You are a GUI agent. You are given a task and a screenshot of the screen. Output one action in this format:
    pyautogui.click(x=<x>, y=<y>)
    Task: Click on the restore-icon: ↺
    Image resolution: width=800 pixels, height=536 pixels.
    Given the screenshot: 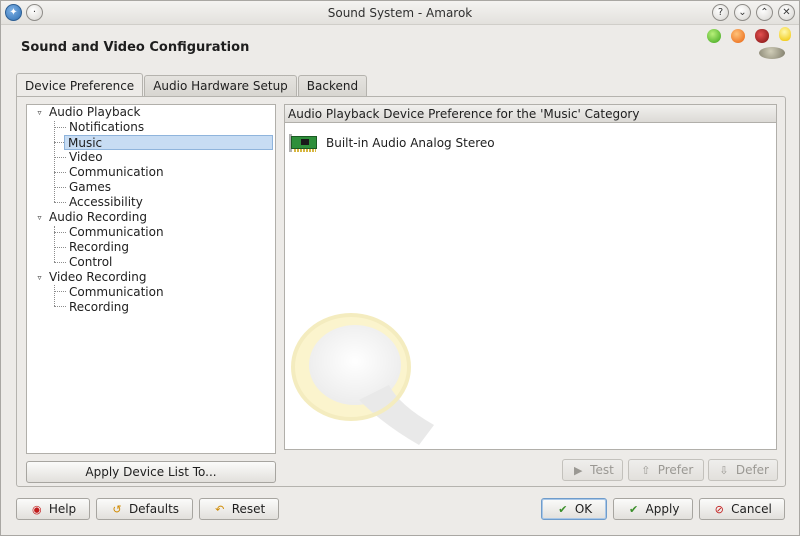 What is the action you would take?
    pyautogui.click(x=117, y=509)
    